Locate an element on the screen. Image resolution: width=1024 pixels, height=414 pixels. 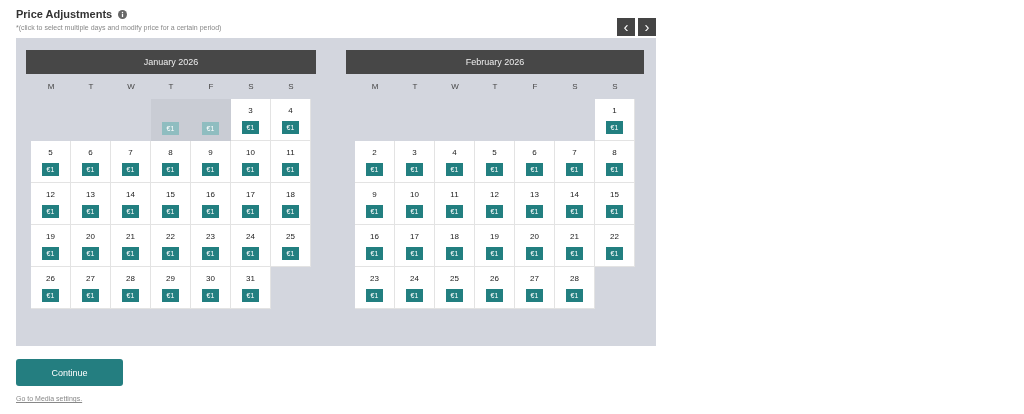
month-header: February 2026 is located at coordinates (495, 62).